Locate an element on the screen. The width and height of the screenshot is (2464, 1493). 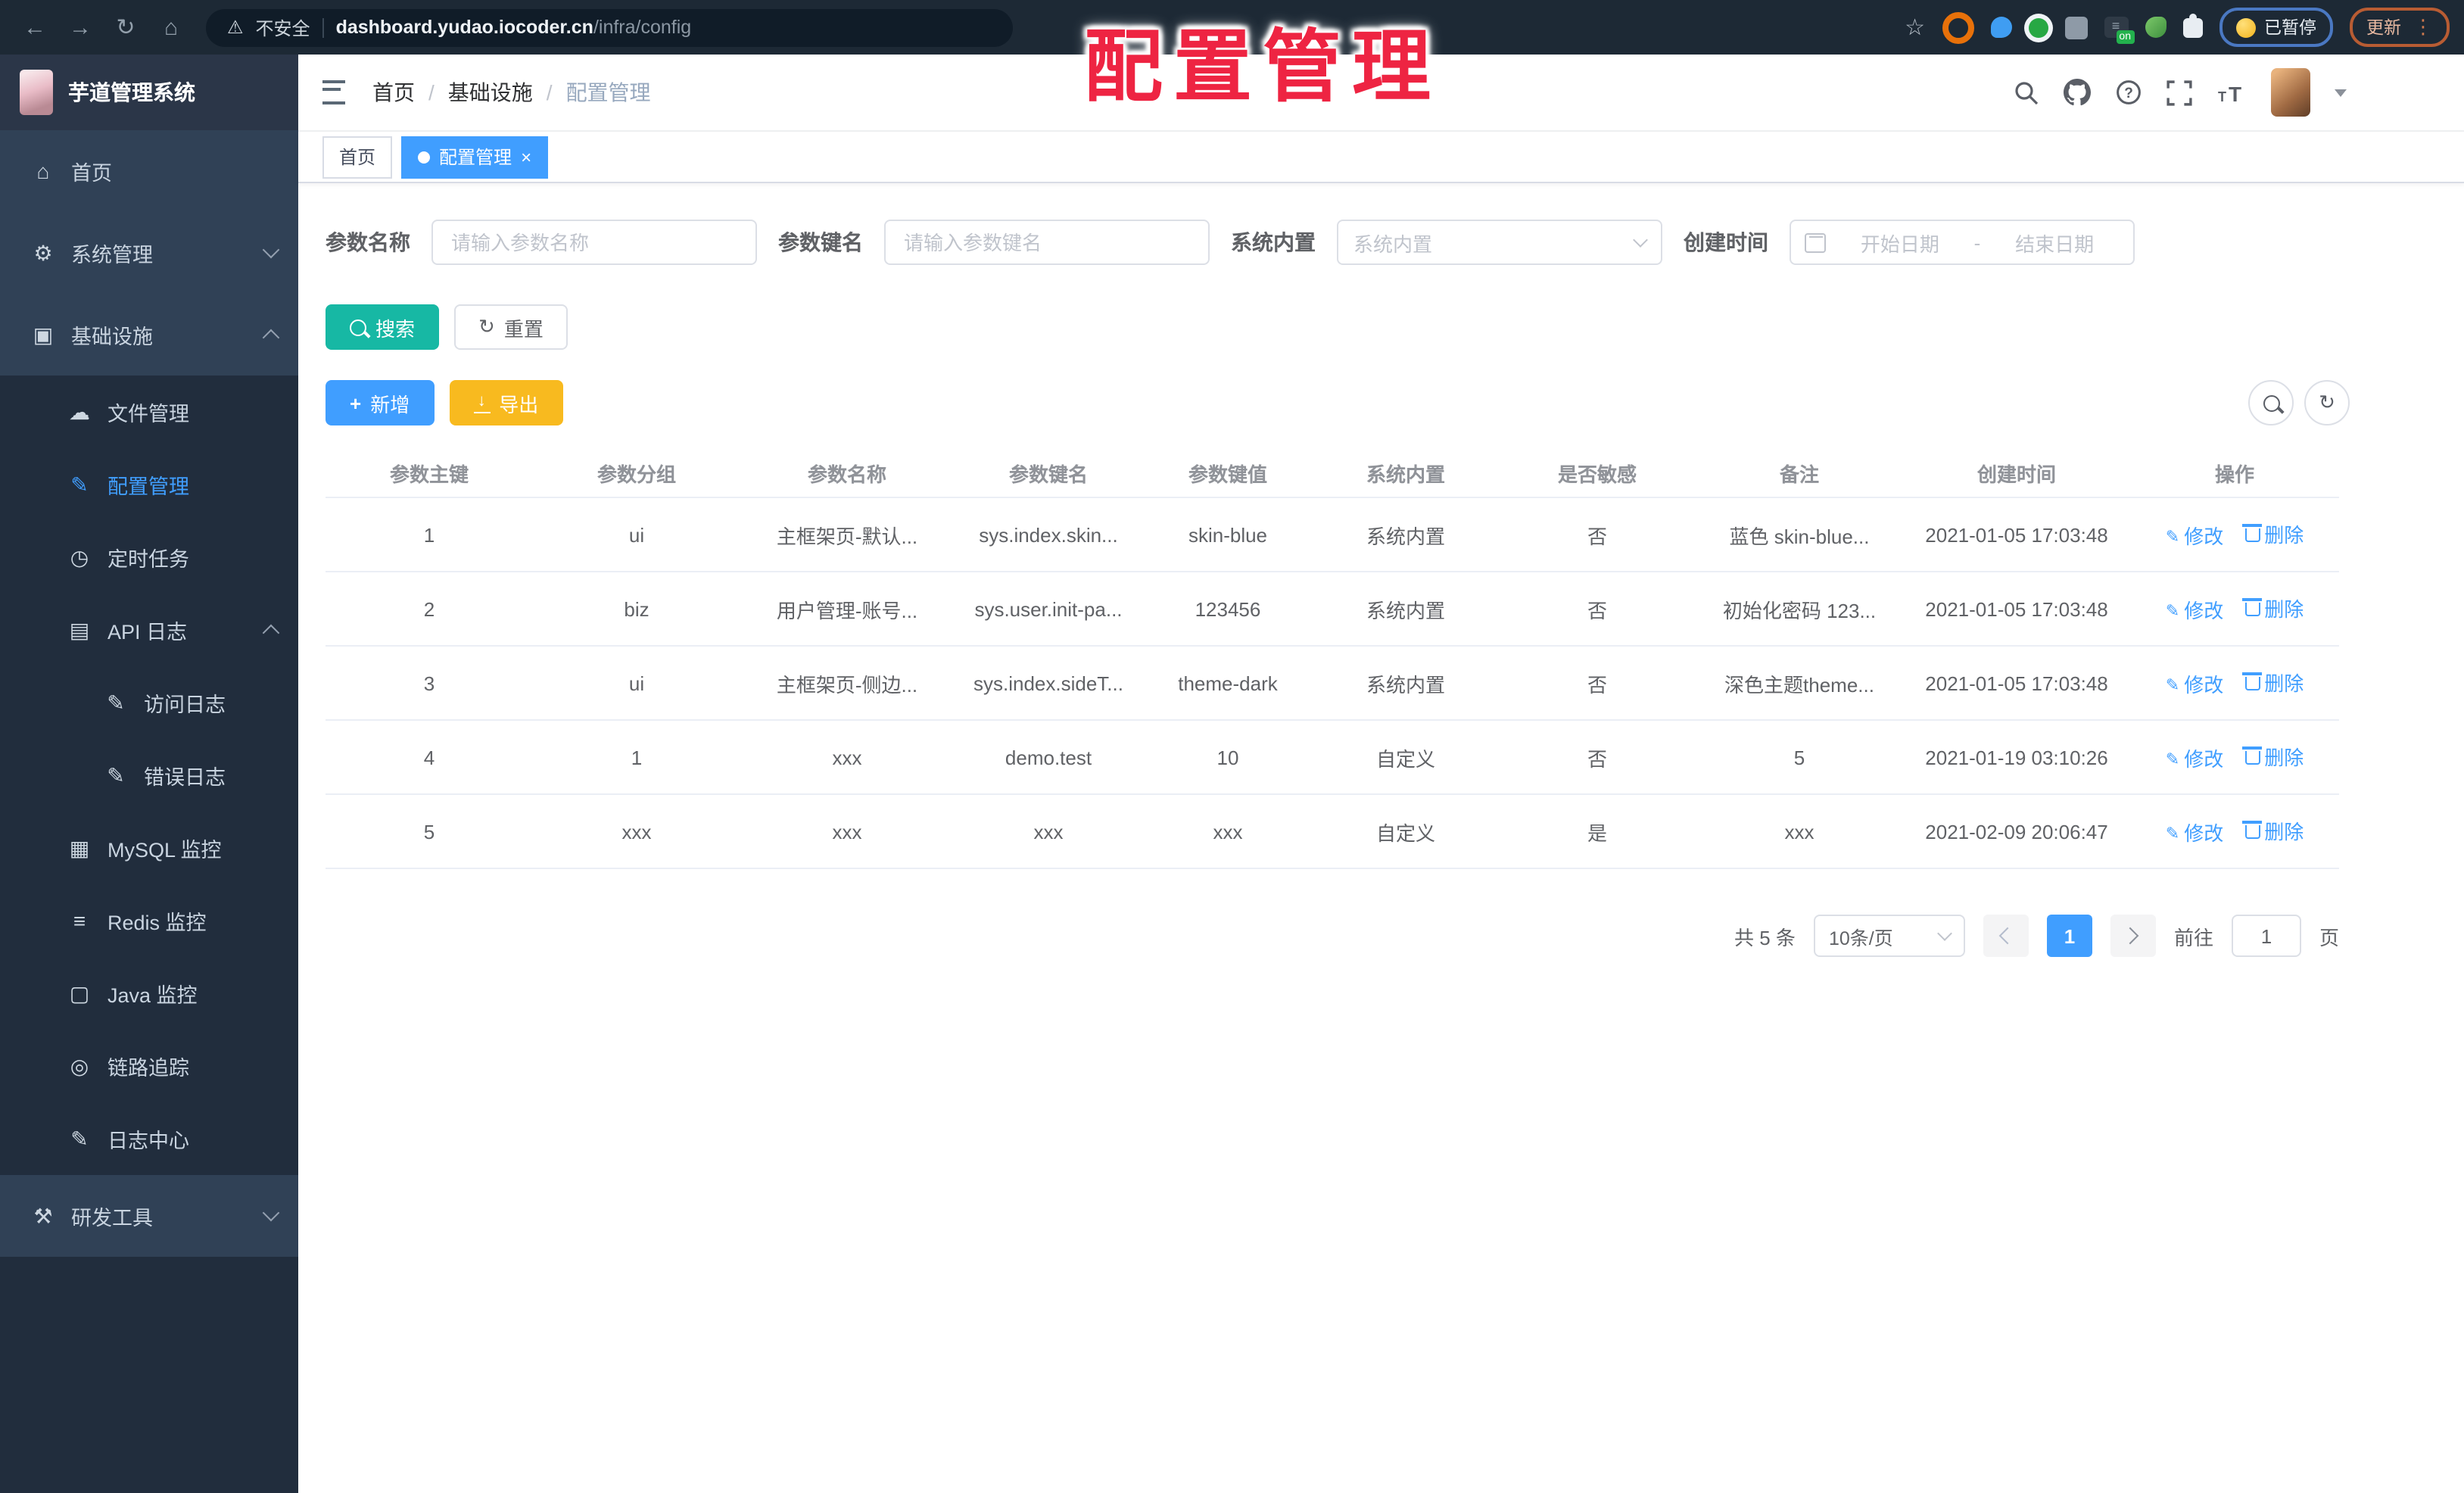
download-icon is located at coordinates (482, 403).